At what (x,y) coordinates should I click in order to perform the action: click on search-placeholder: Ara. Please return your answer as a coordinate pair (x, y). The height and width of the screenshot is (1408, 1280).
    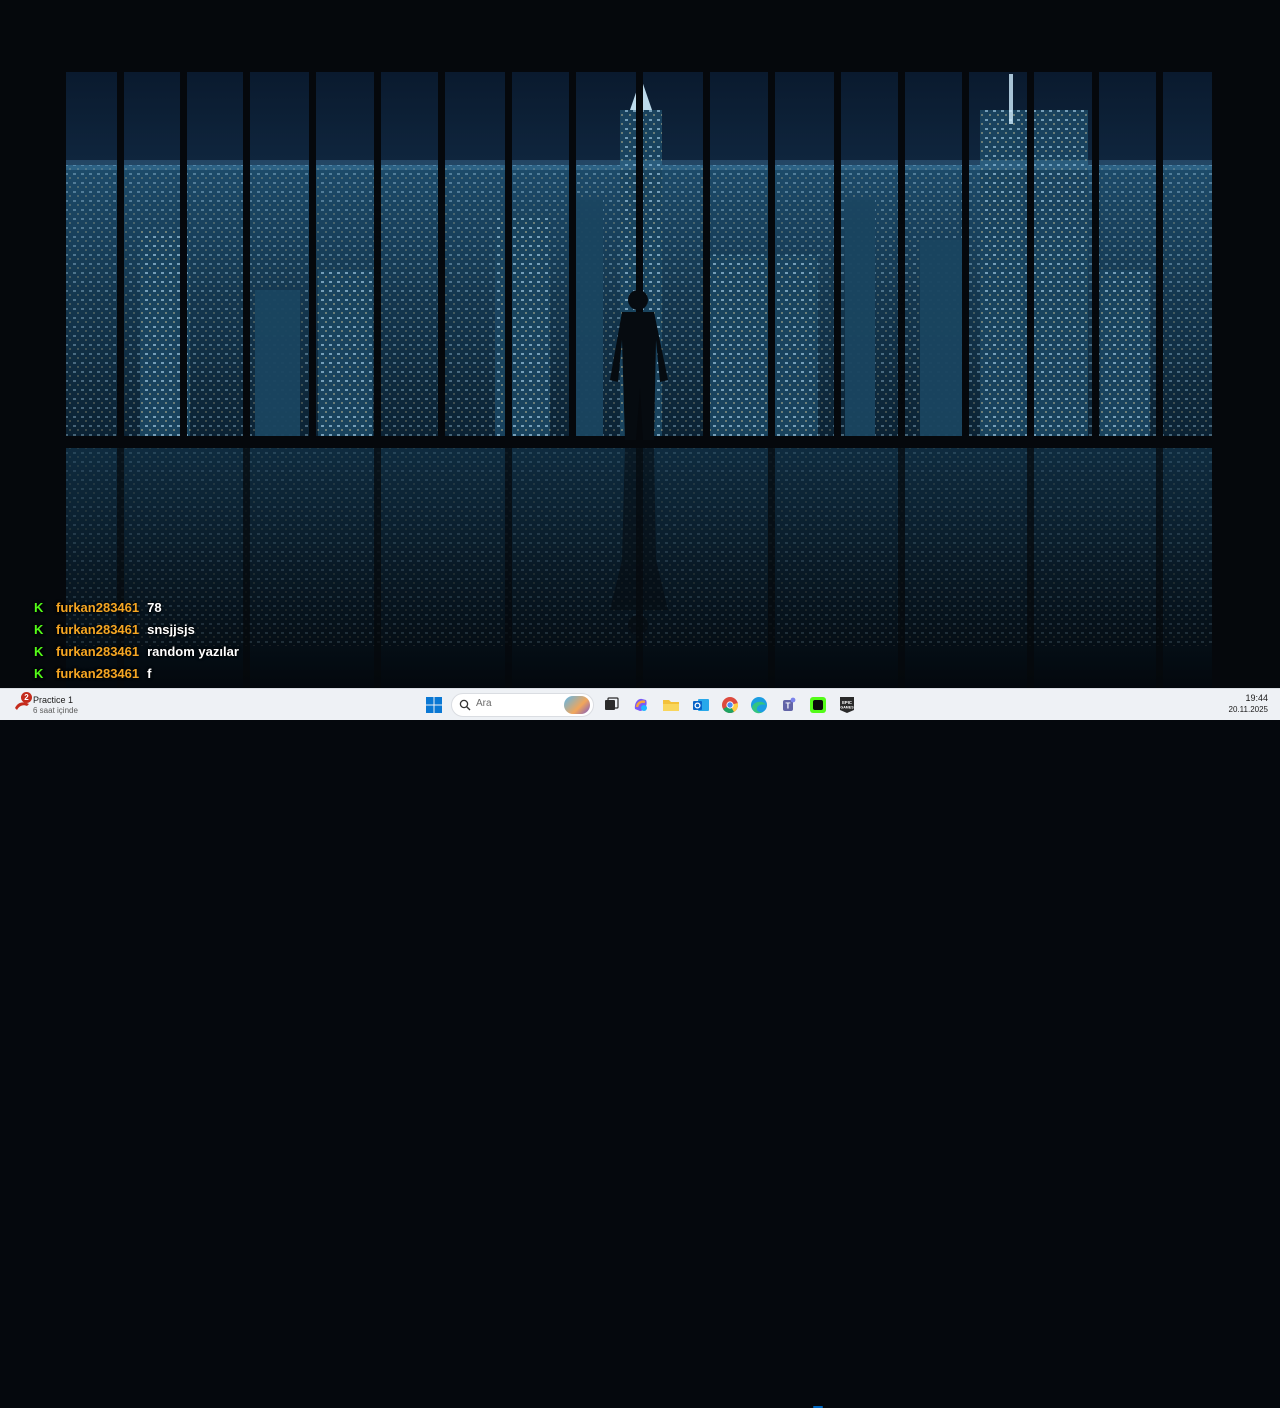
    Looking at the image, I should click on (484, 703).